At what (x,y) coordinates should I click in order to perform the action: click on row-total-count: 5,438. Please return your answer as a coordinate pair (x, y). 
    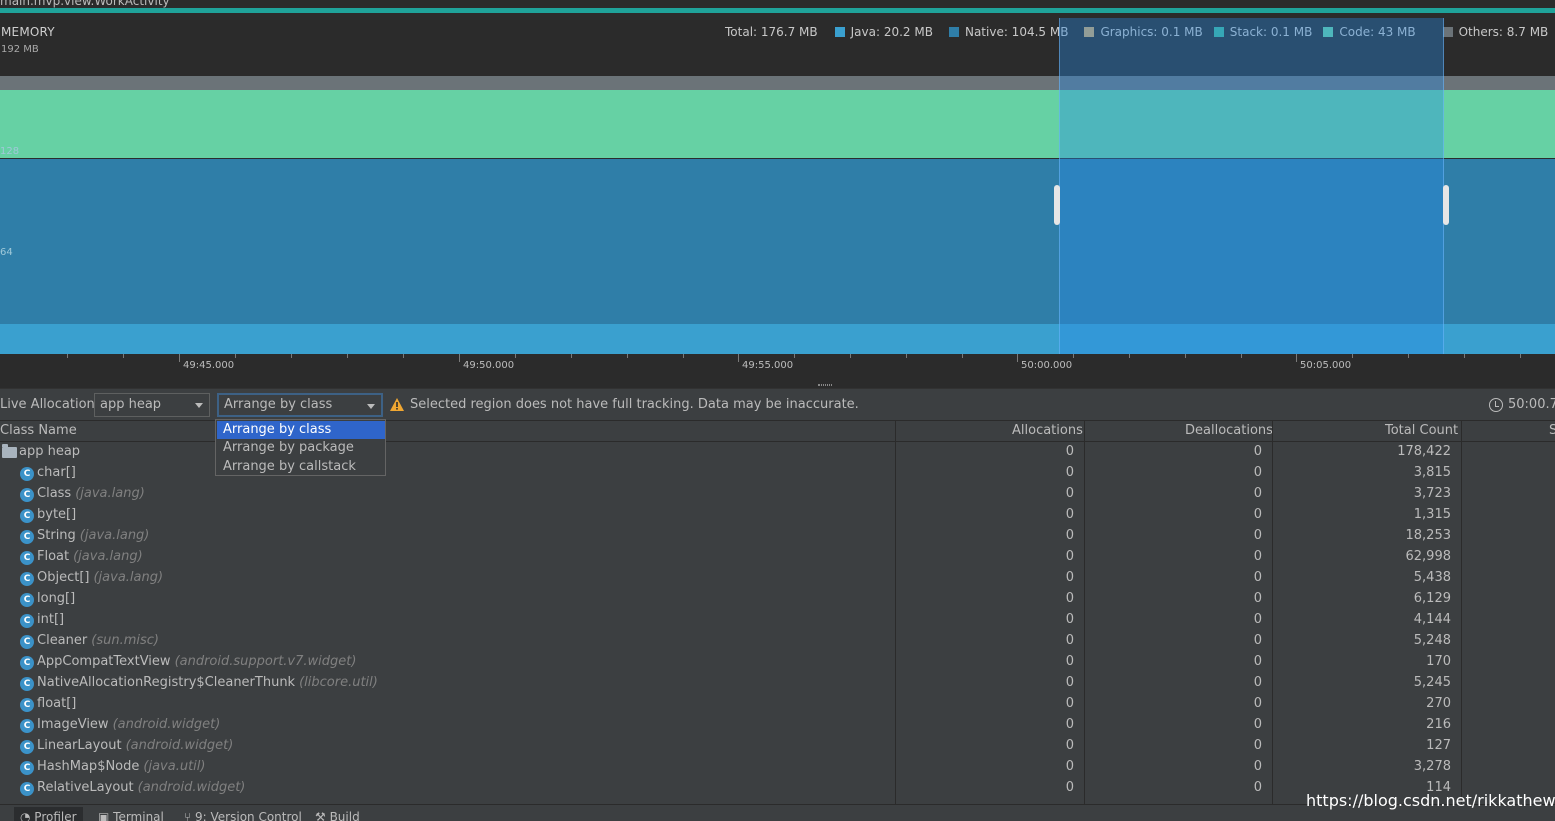
    Looking at the image, I should click on (1432, 577).